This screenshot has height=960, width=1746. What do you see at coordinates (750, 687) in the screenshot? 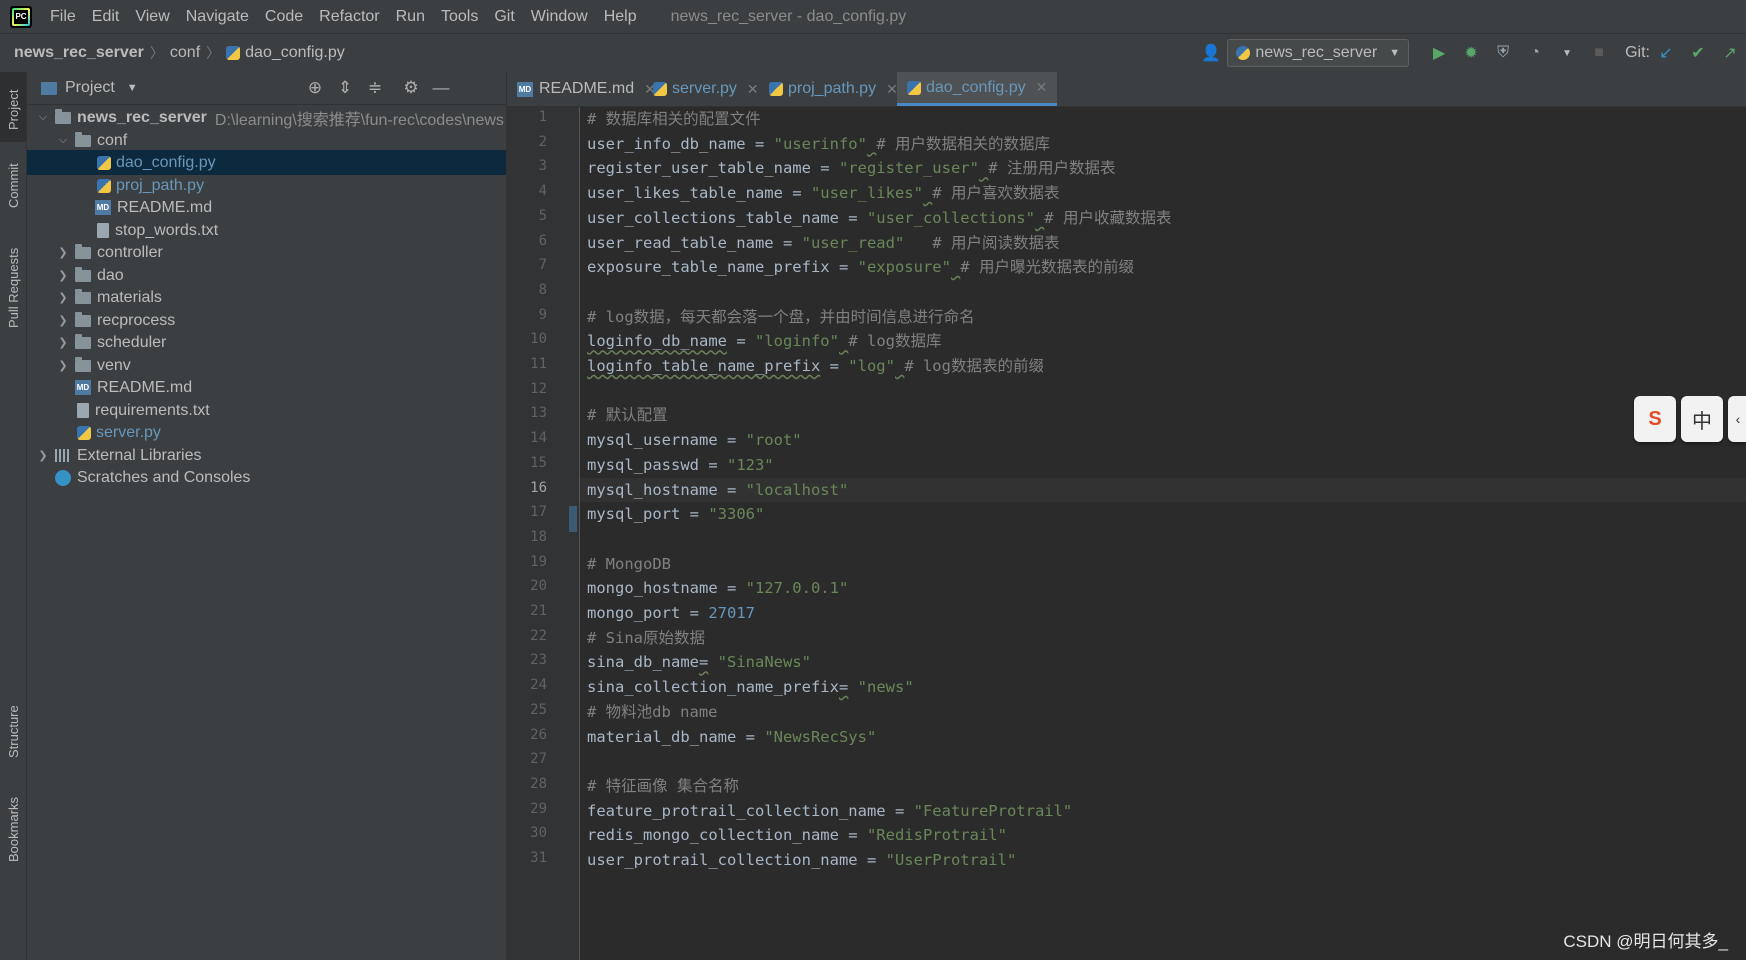
I see `code-line: sina_collection_name_prefix= "news"` at bounding box center [750, 687].